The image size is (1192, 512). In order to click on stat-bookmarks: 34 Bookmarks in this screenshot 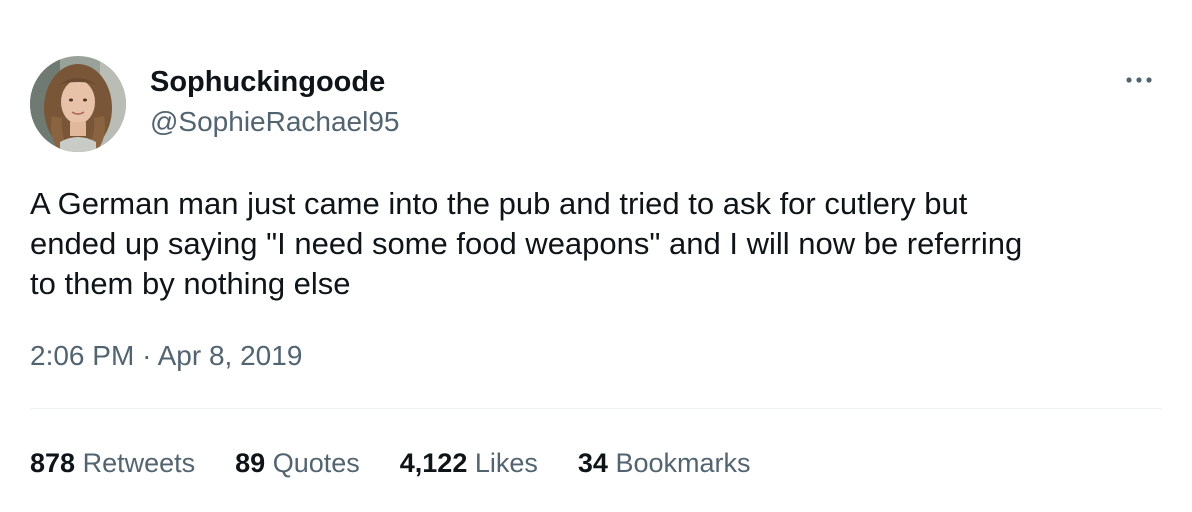, I will do `click(664, 463)`.